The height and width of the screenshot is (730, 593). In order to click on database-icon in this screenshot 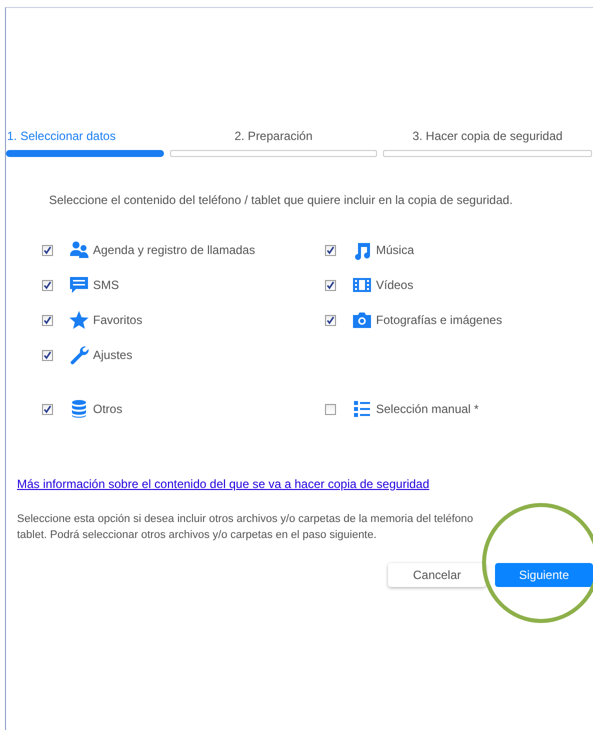, I will do `click(79, 409)`.